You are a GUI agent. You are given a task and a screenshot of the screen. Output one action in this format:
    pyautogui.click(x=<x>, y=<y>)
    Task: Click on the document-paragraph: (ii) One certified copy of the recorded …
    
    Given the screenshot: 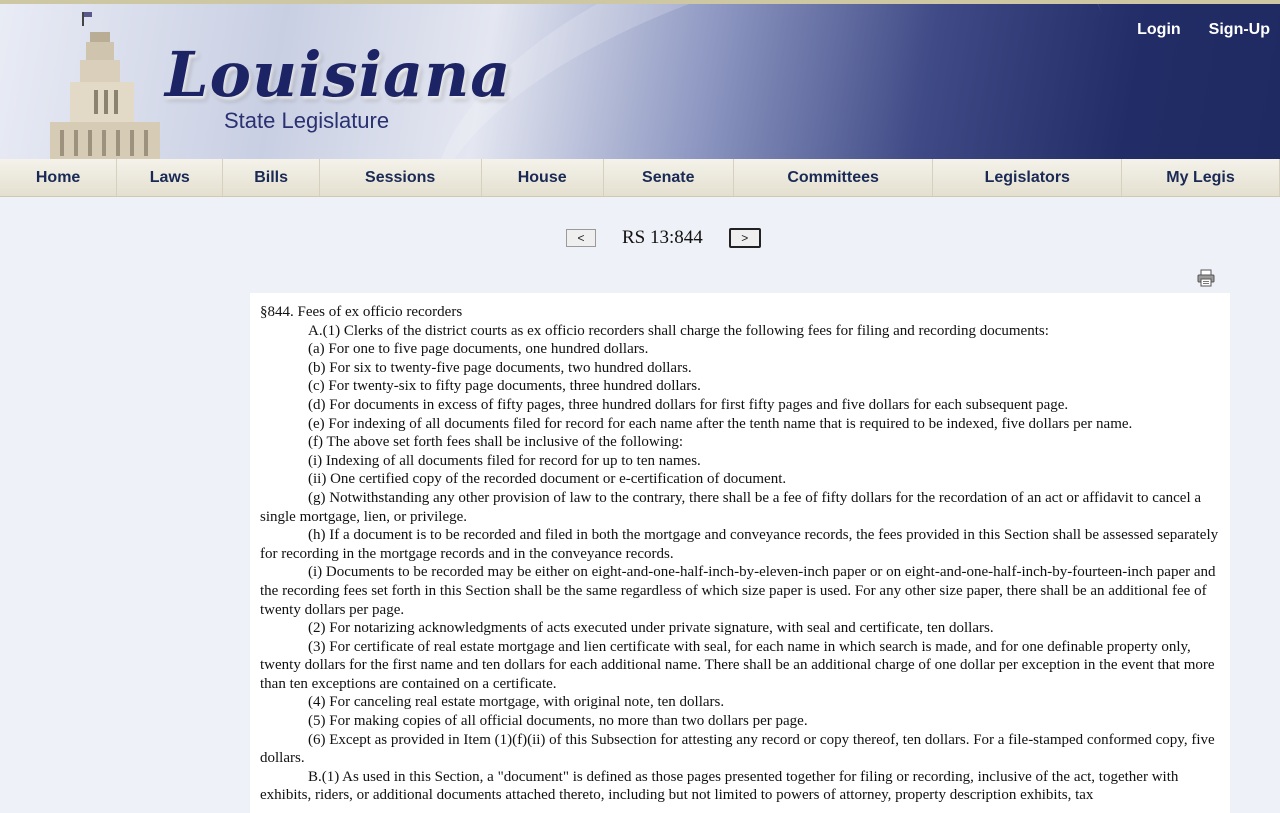 What is the action you would take?
    pyautogui.click(x=547, y=479)
    